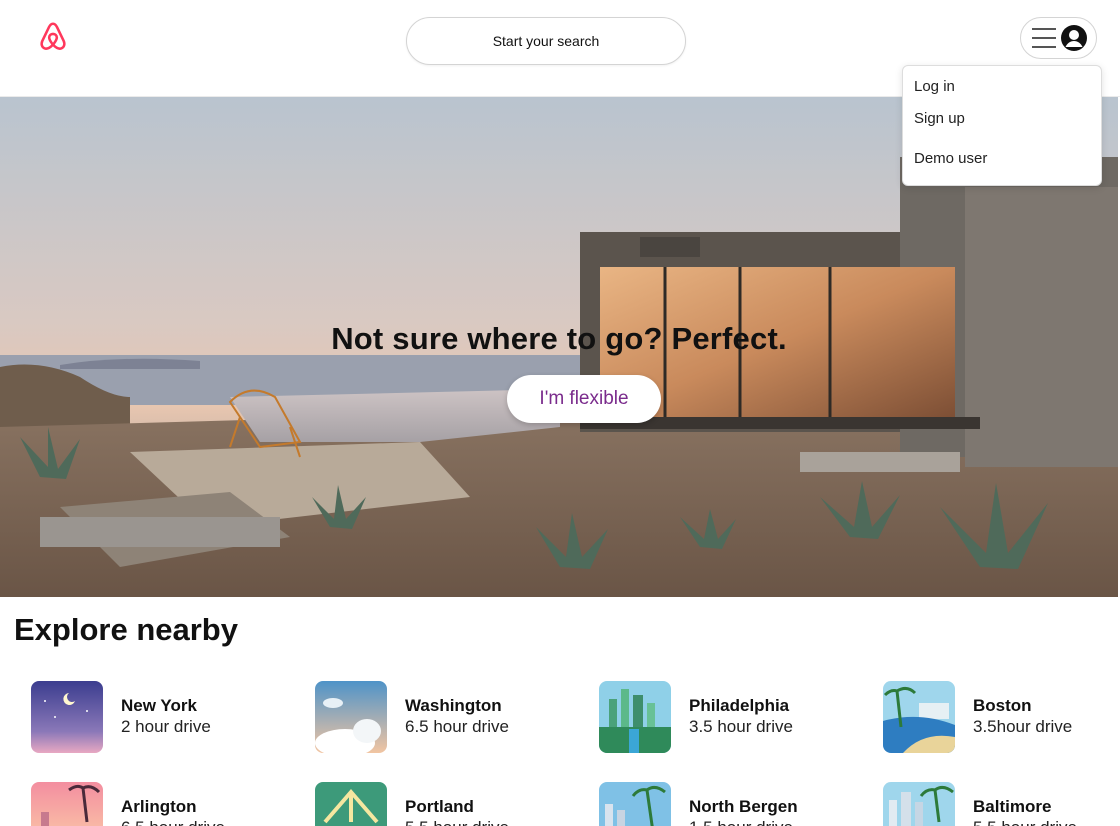 The width and height of the screenshot is (1120, 826). Describe the element at coordinates (919, 717) in the screenshot. I see `boston-thumbnail` at that location.